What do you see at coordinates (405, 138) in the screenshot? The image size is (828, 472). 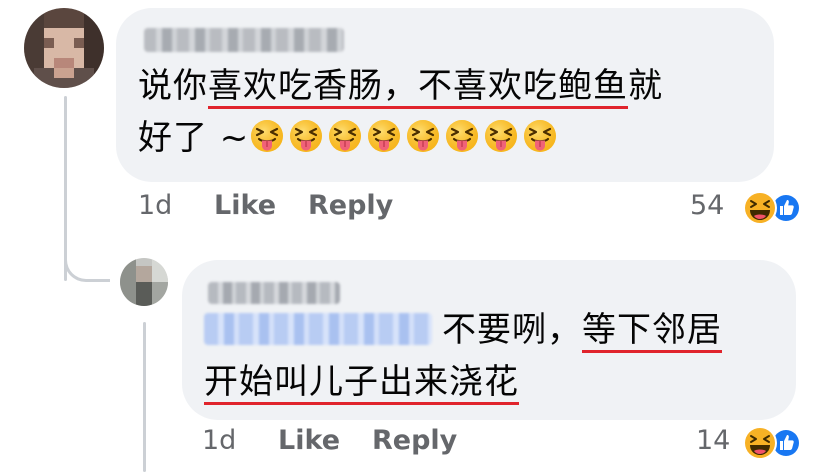 I see `emoji-row` at bounding box center [405, 138].